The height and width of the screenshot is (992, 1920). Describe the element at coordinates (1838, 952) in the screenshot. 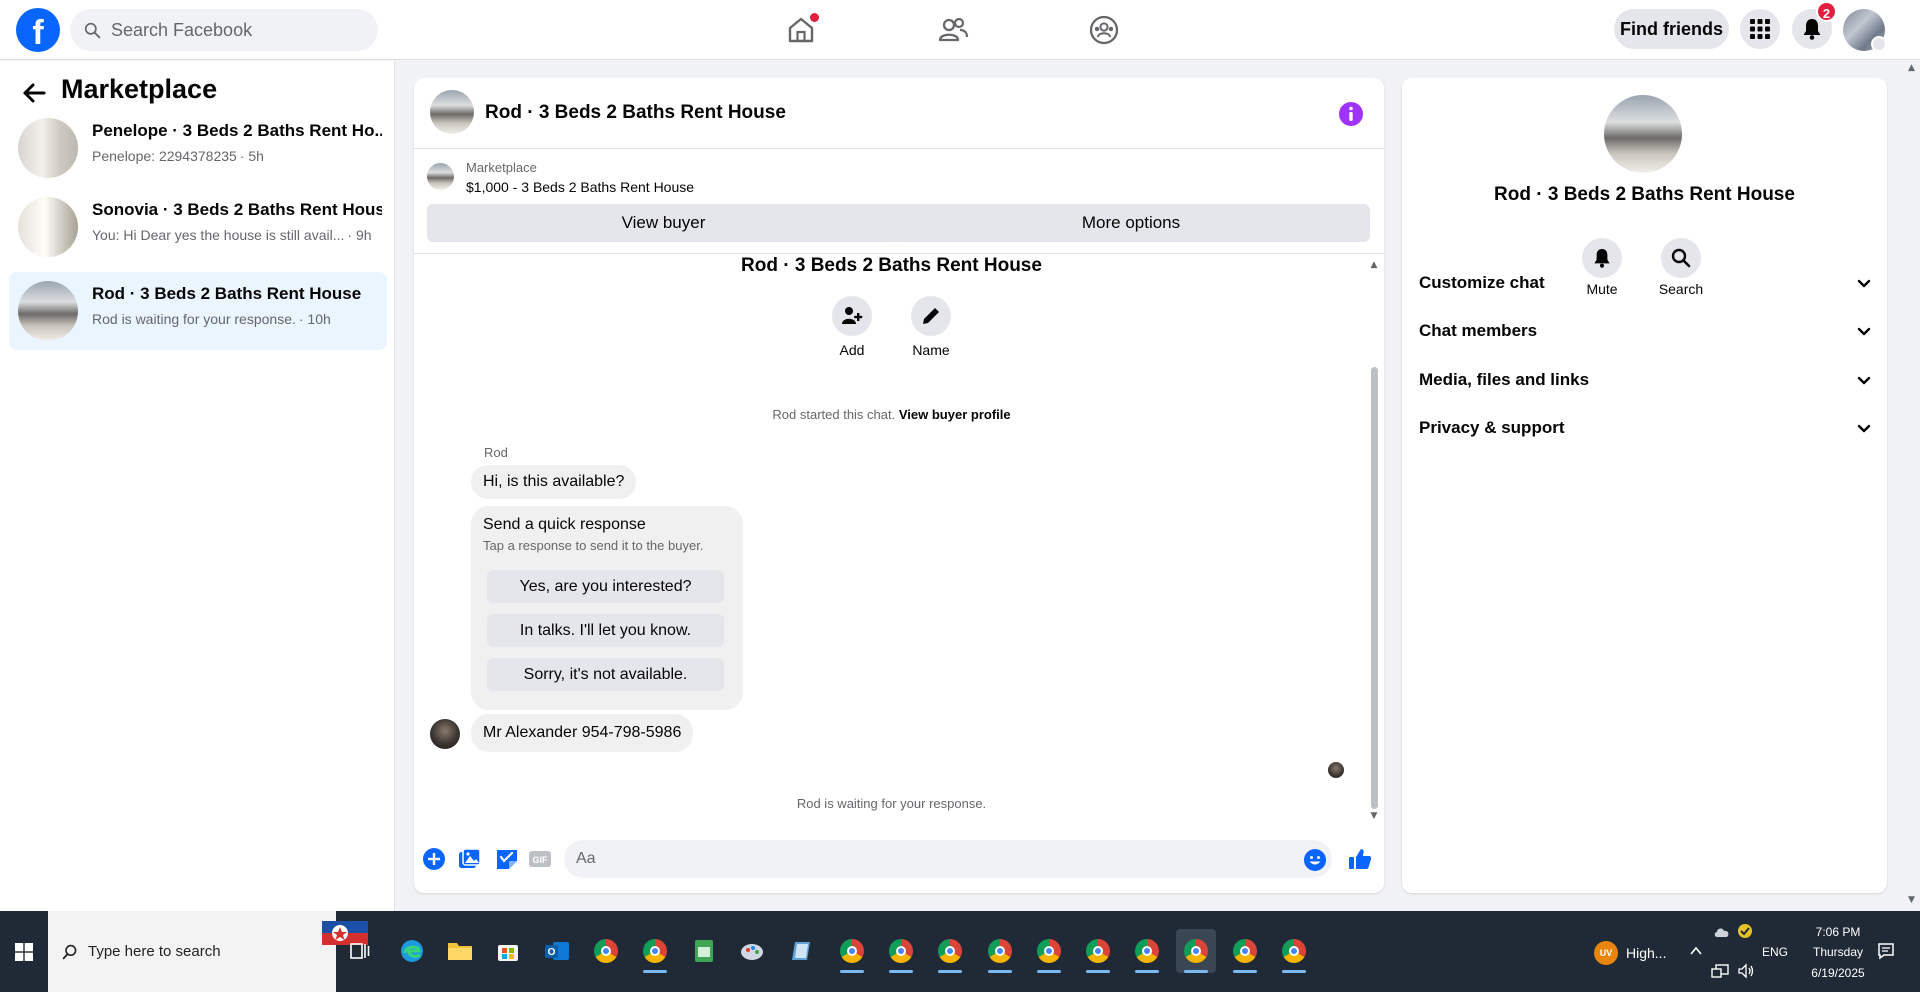

I see `clock-day: Thursday` at that location.